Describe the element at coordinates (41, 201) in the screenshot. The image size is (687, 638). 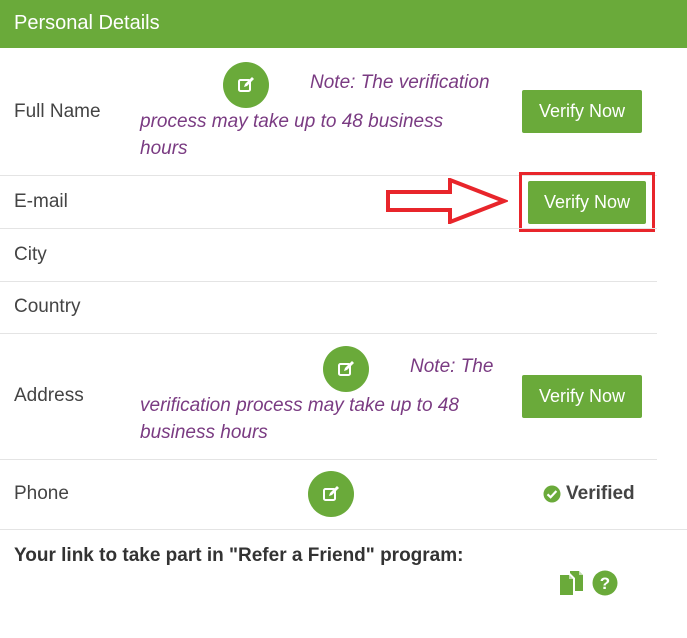
I see `email-label: E-mail` at that location.